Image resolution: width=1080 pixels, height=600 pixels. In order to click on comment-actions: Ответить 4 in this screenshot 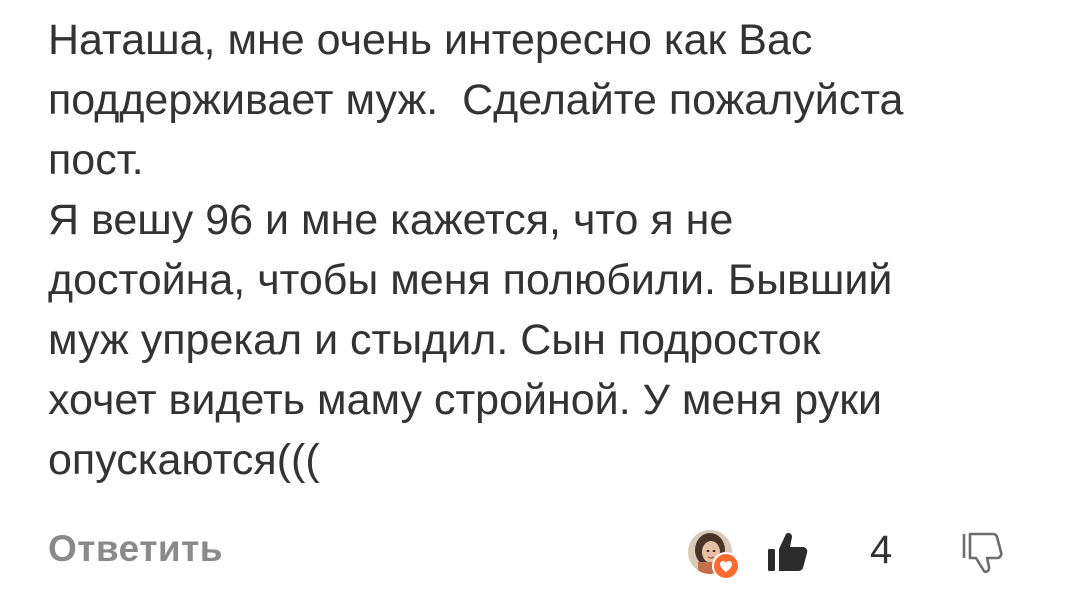, I will do `click(543, 552)`.